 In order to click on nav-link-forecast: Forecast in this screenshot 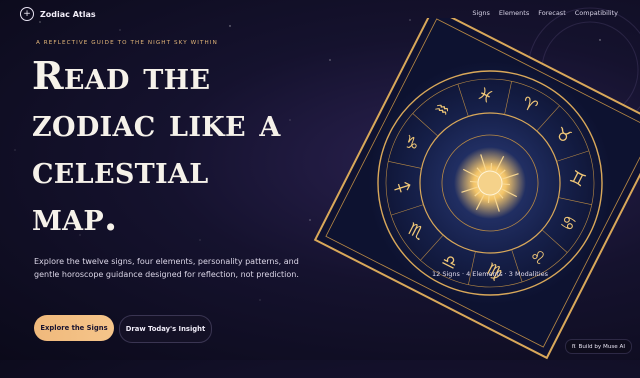, I will do `click(552, 13)`.